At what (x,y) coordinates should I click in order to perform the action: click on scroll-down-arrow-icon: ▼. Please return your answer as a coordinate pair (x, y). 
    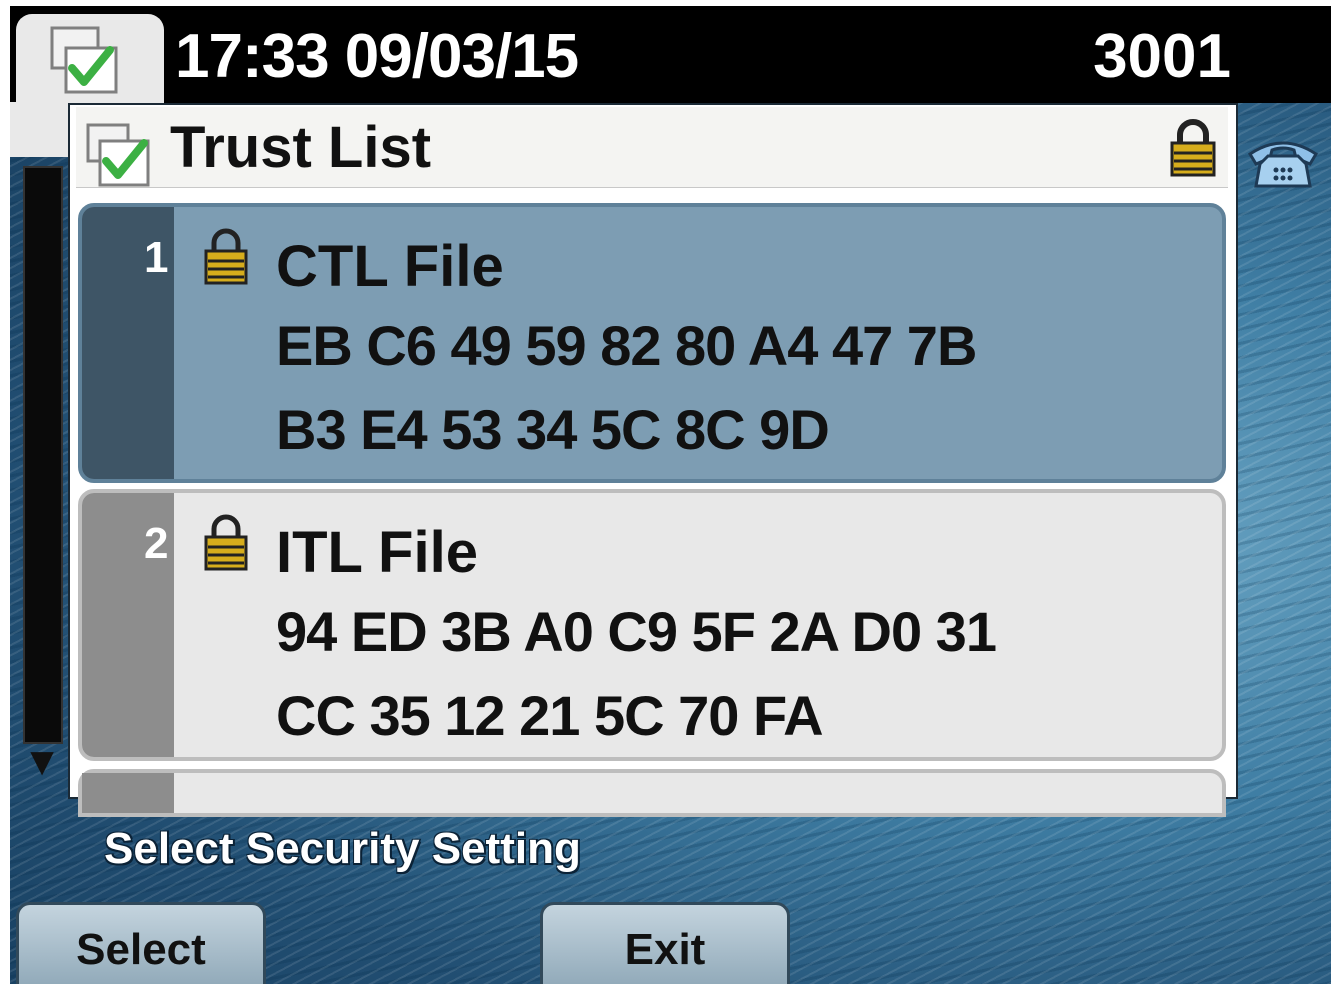
    Looking at the image, I should click on (42, 762).